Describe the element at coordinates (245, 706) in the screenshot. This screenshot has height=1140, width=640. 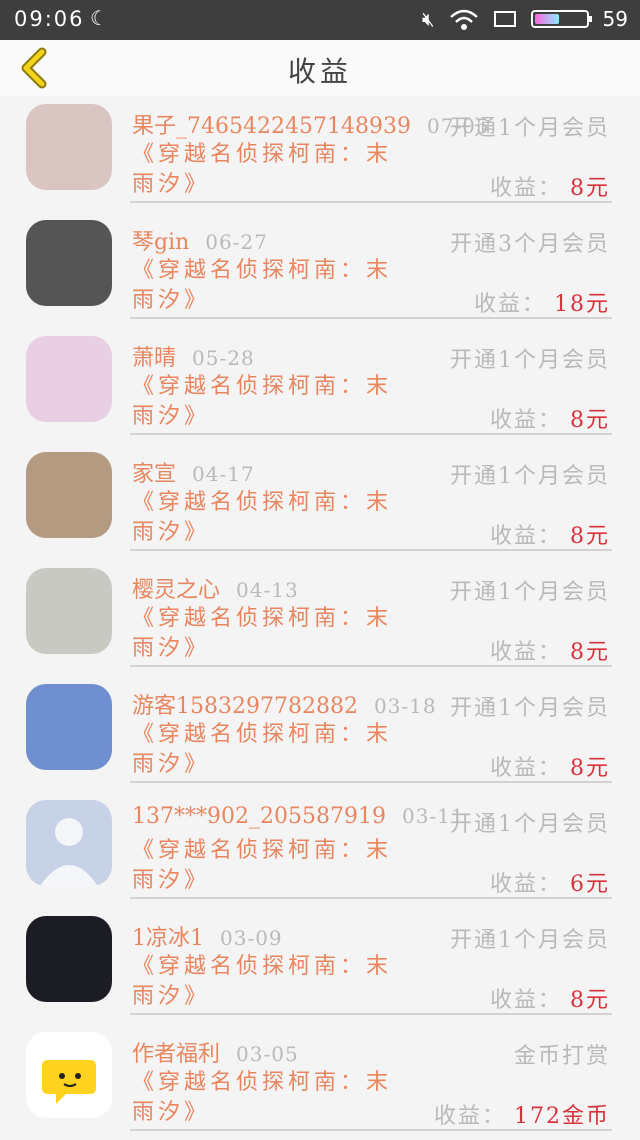
I see `user-name: 游客1583297782882` at that location.